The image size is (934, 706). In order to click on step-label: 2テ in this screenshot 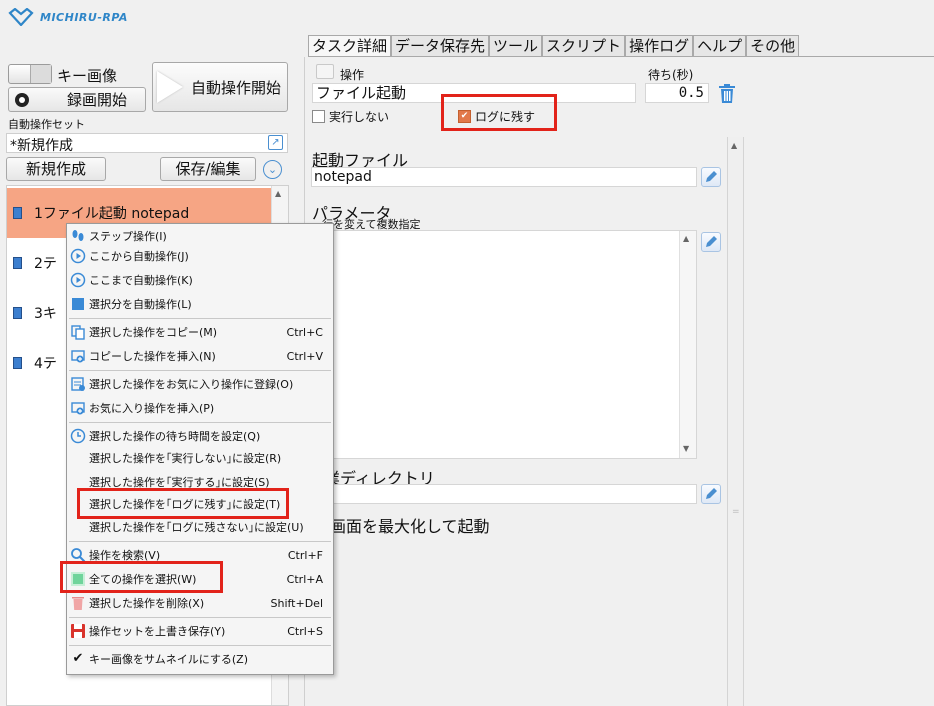, I will do `click(45, 264)`.